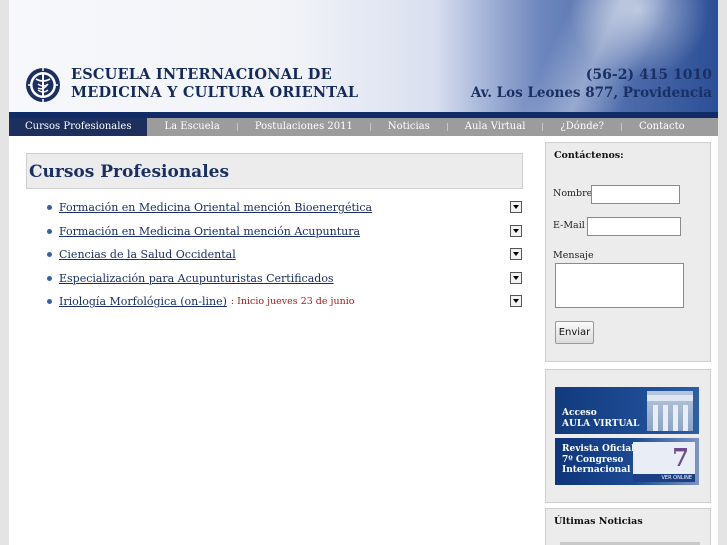  I want to click on course-link: Ciencias de la Salud Occidental, so click(147, 254).